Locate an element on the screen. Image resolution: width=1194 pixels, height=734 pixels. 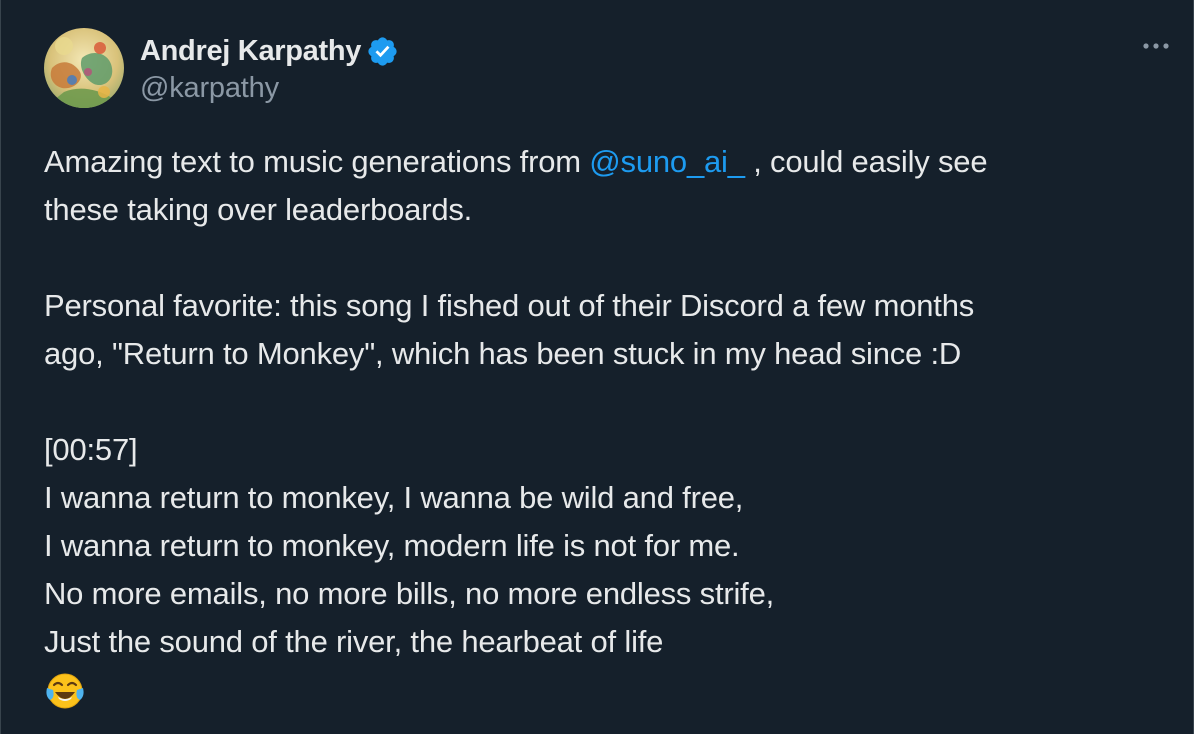
user-info: Andrej Karpathy @karpathy is located at coordinates (269, 68).